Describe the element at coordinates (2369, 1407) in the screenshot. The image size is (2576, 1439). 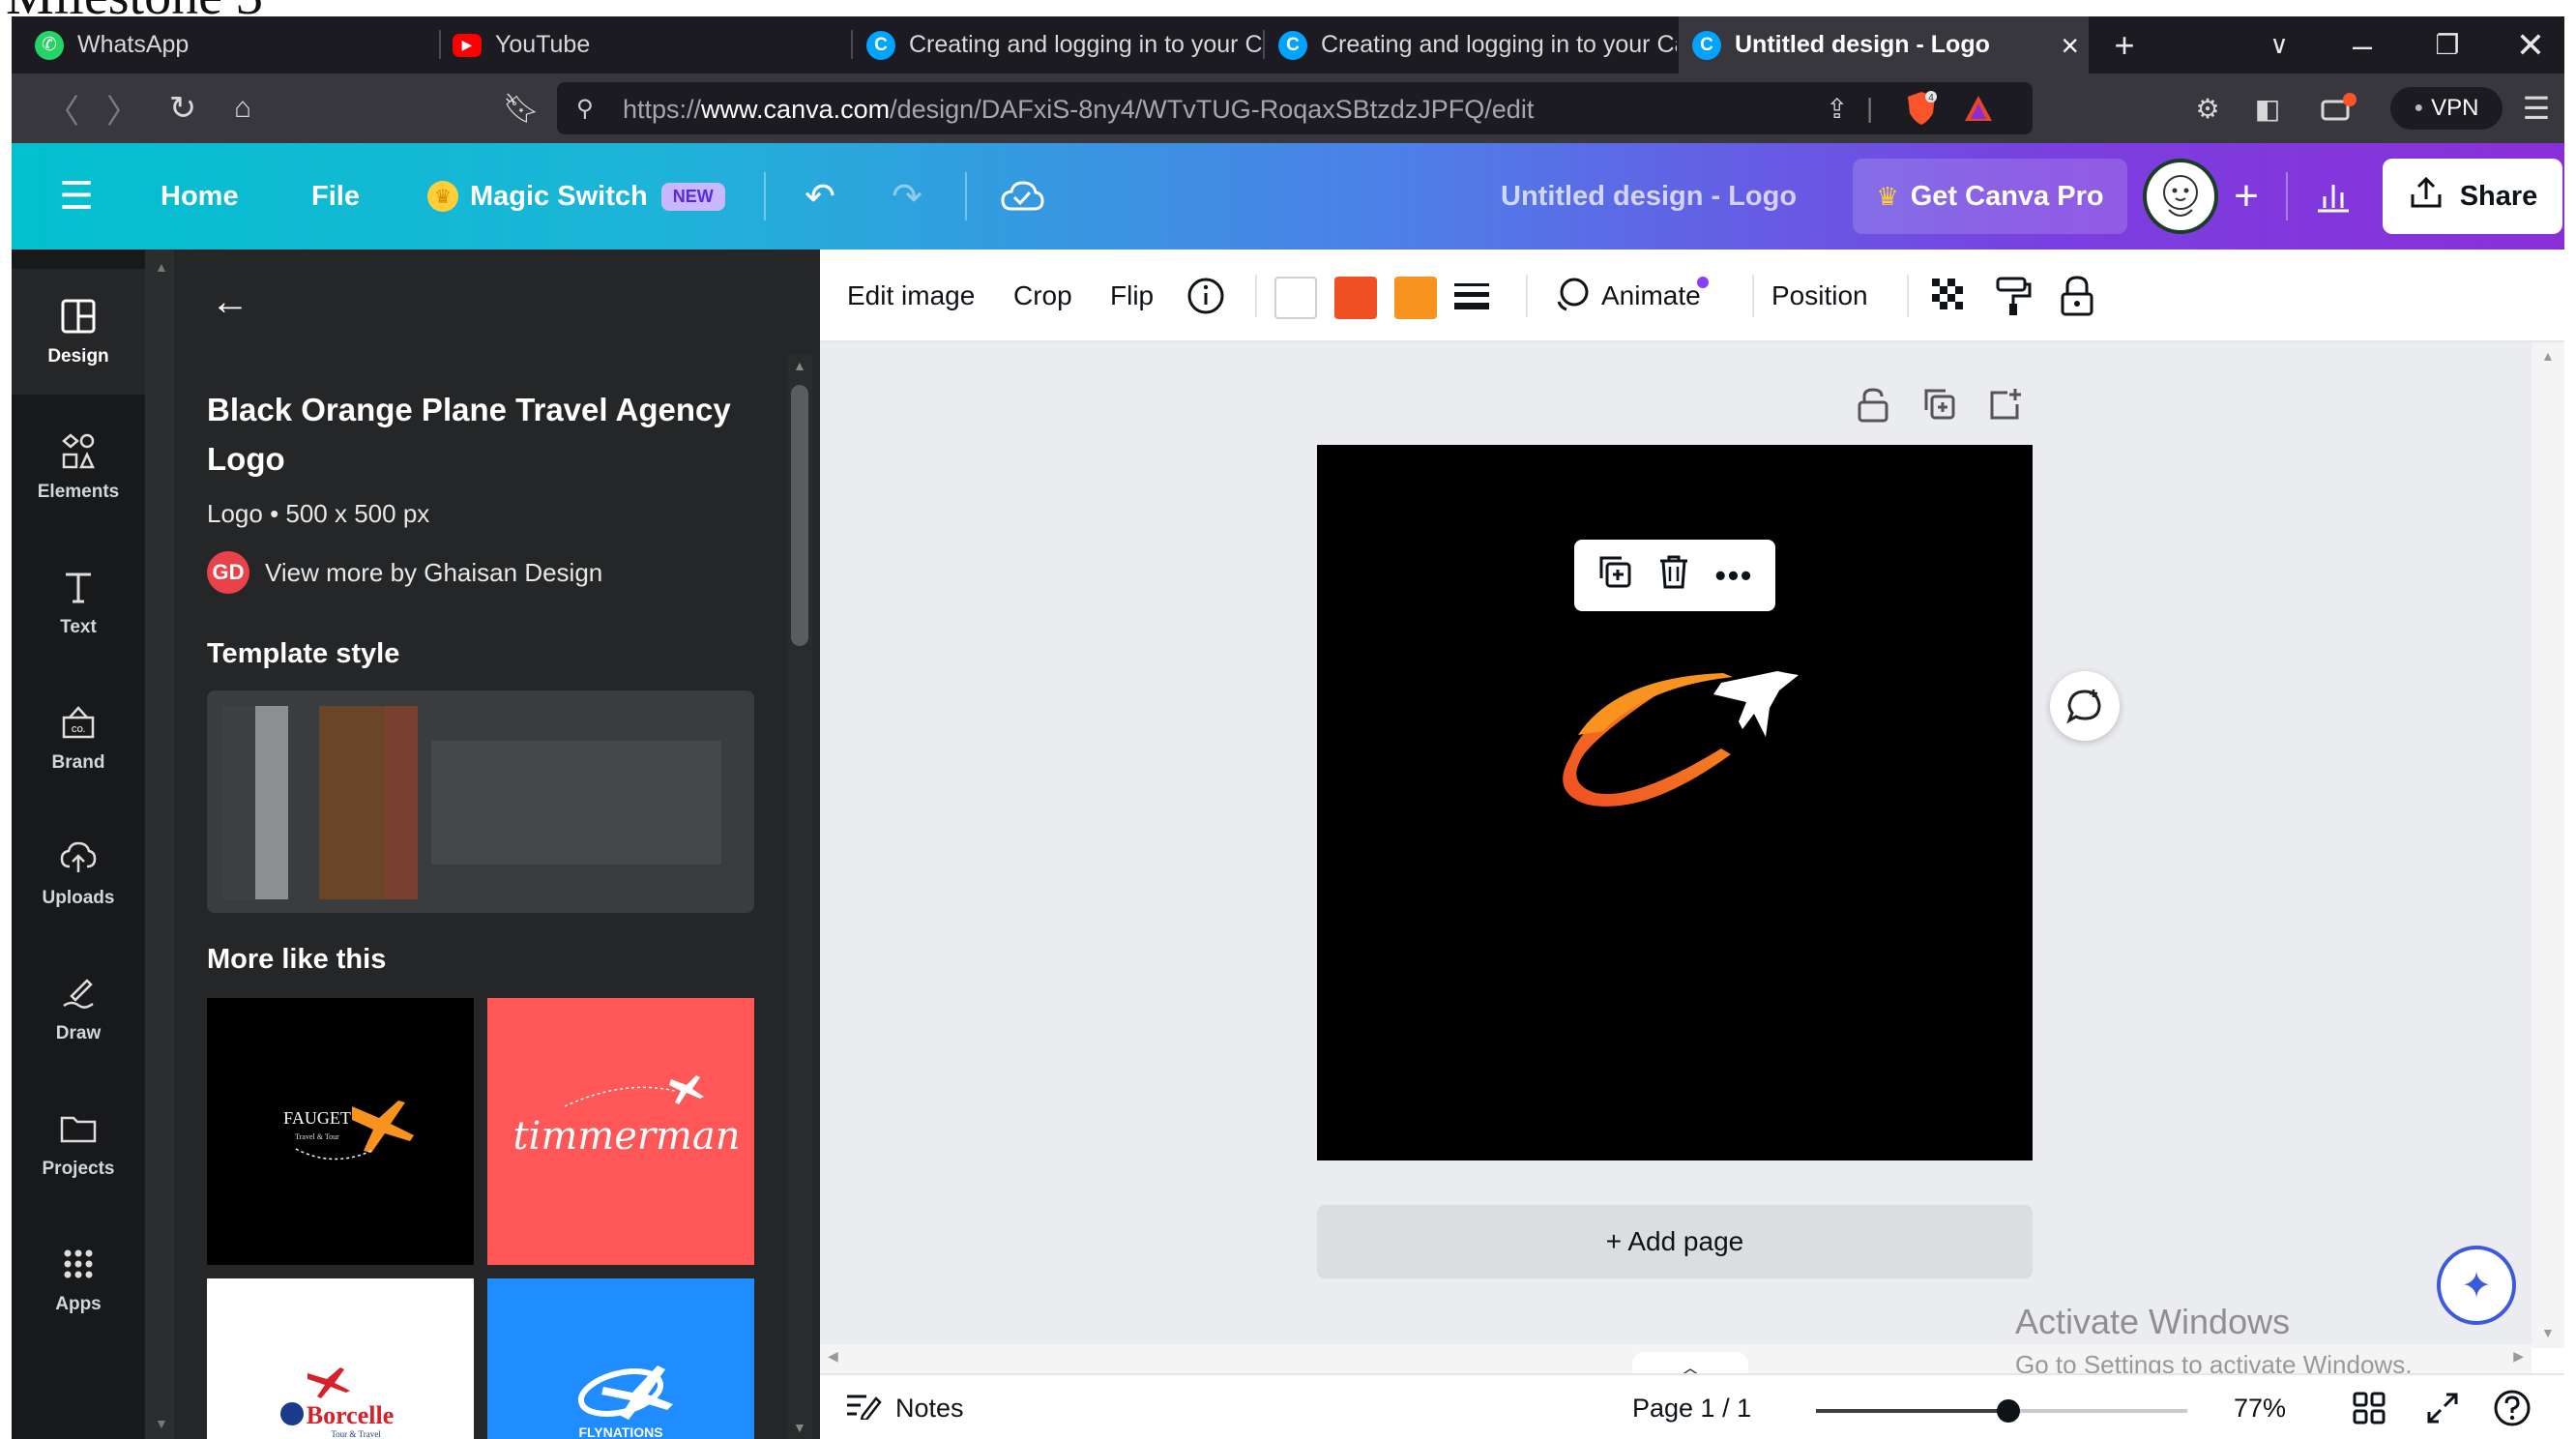
I see `grid-view-icon` at that location.